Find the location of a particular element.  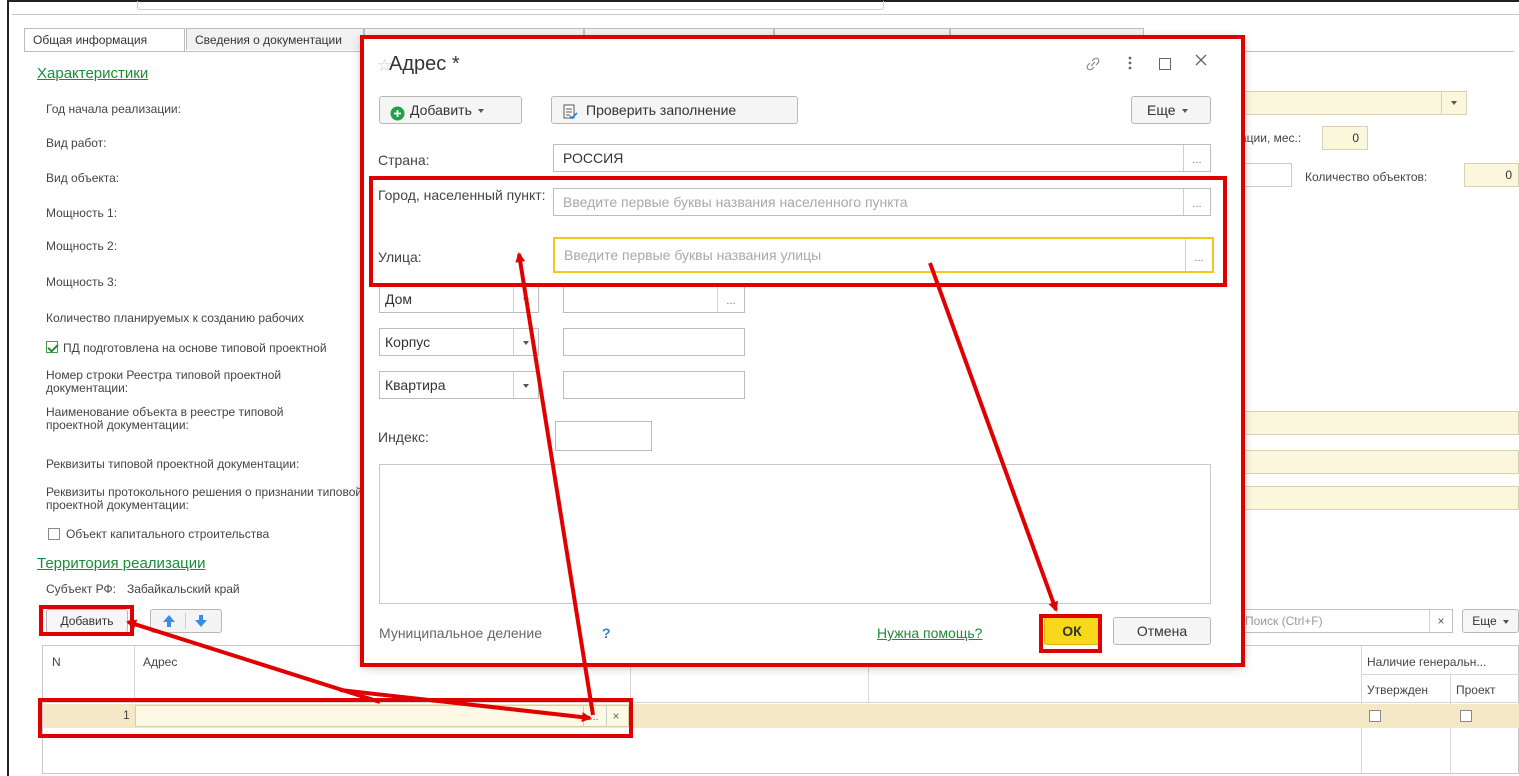

section-territory: Территория реализации is located at coordinates (121, 563).